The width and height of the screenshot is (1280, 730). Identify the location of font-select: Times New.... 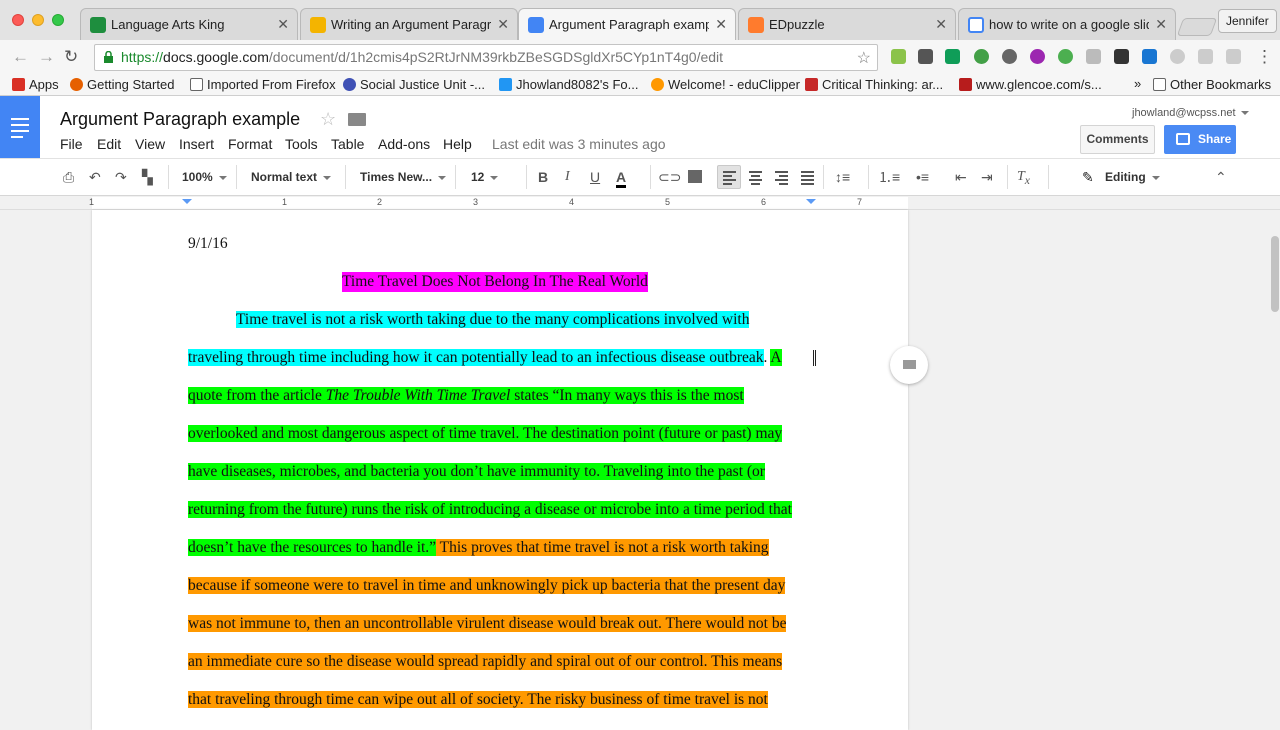
(403, 177).